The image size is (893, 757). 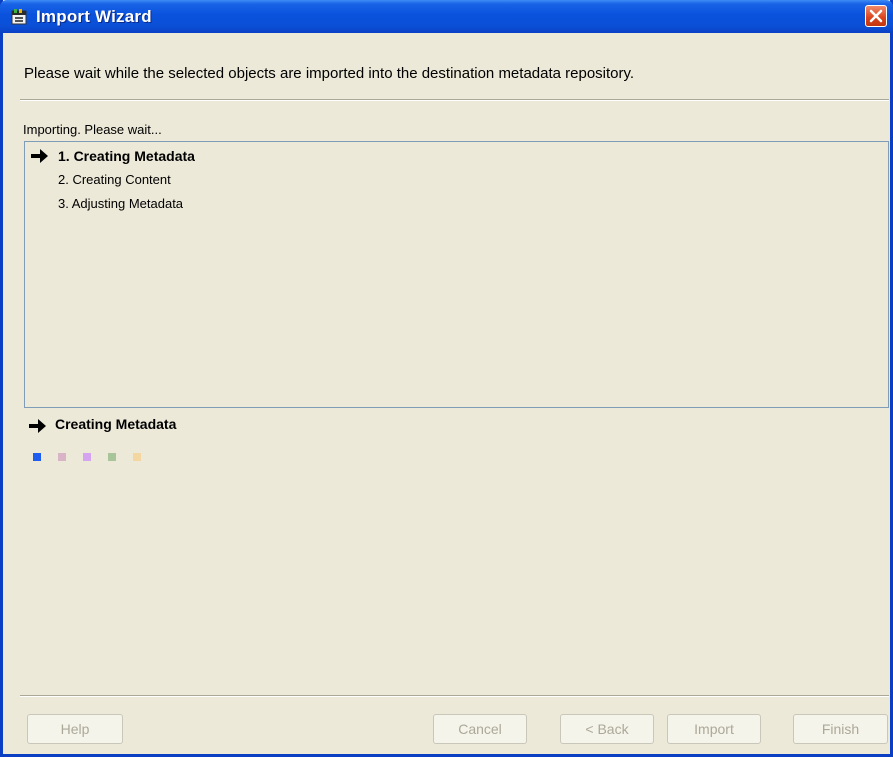 I want to click on back-button: < Back, so click(x=607, y=729).